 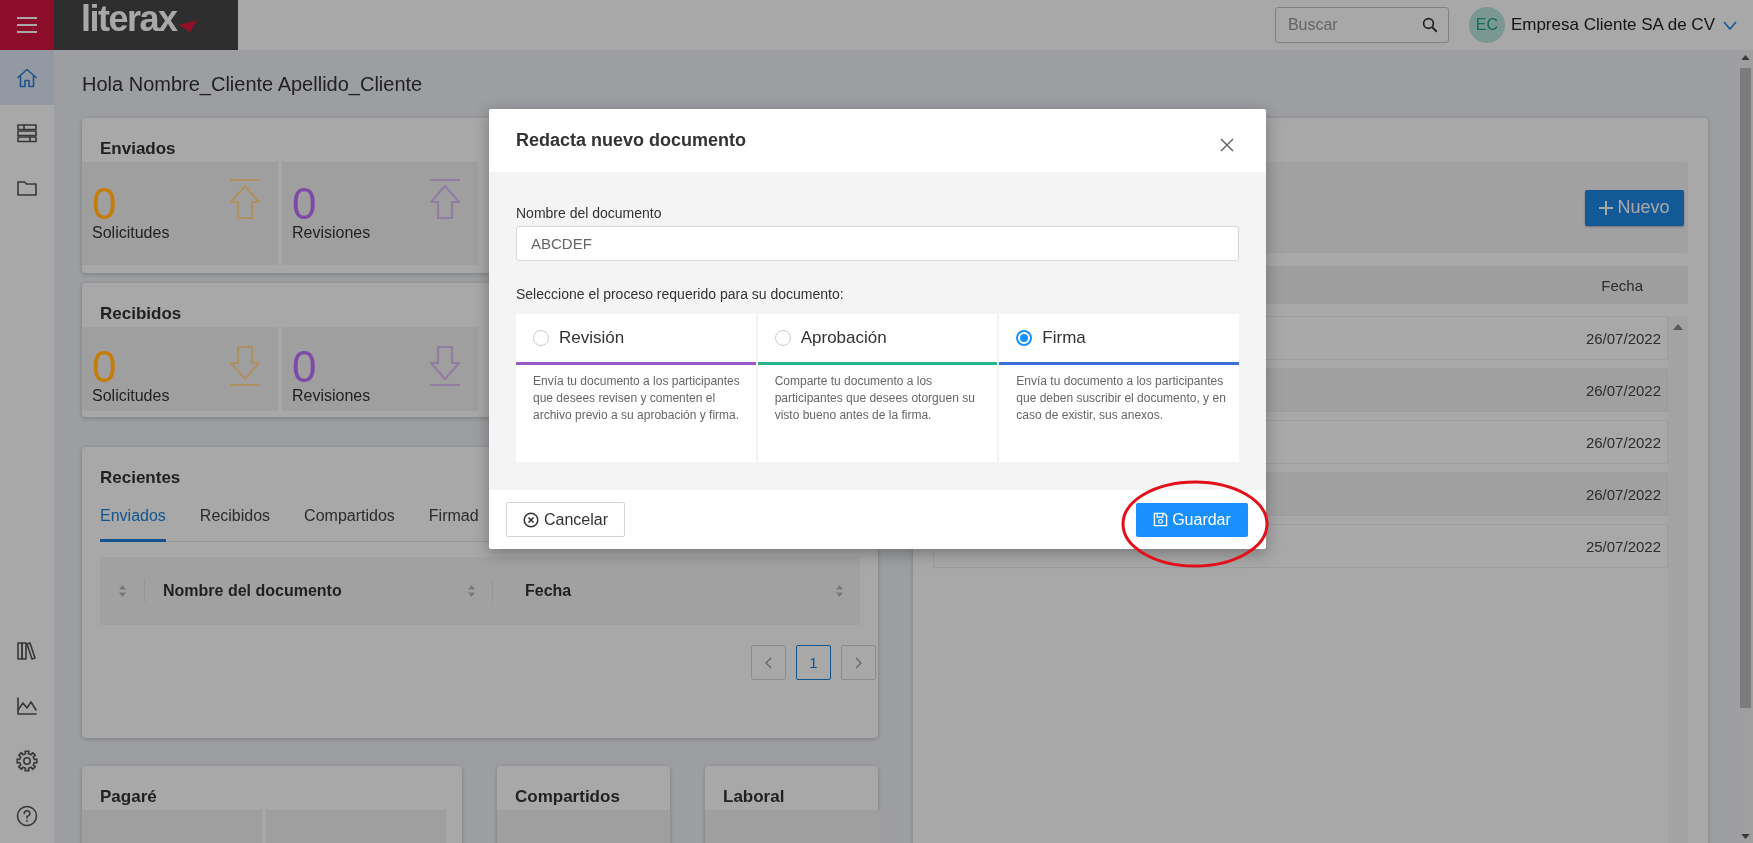 What do you see at coordinates (1606, 207) in the screenshot?
I see `plus-icon` at bounding box center [1606, 207].